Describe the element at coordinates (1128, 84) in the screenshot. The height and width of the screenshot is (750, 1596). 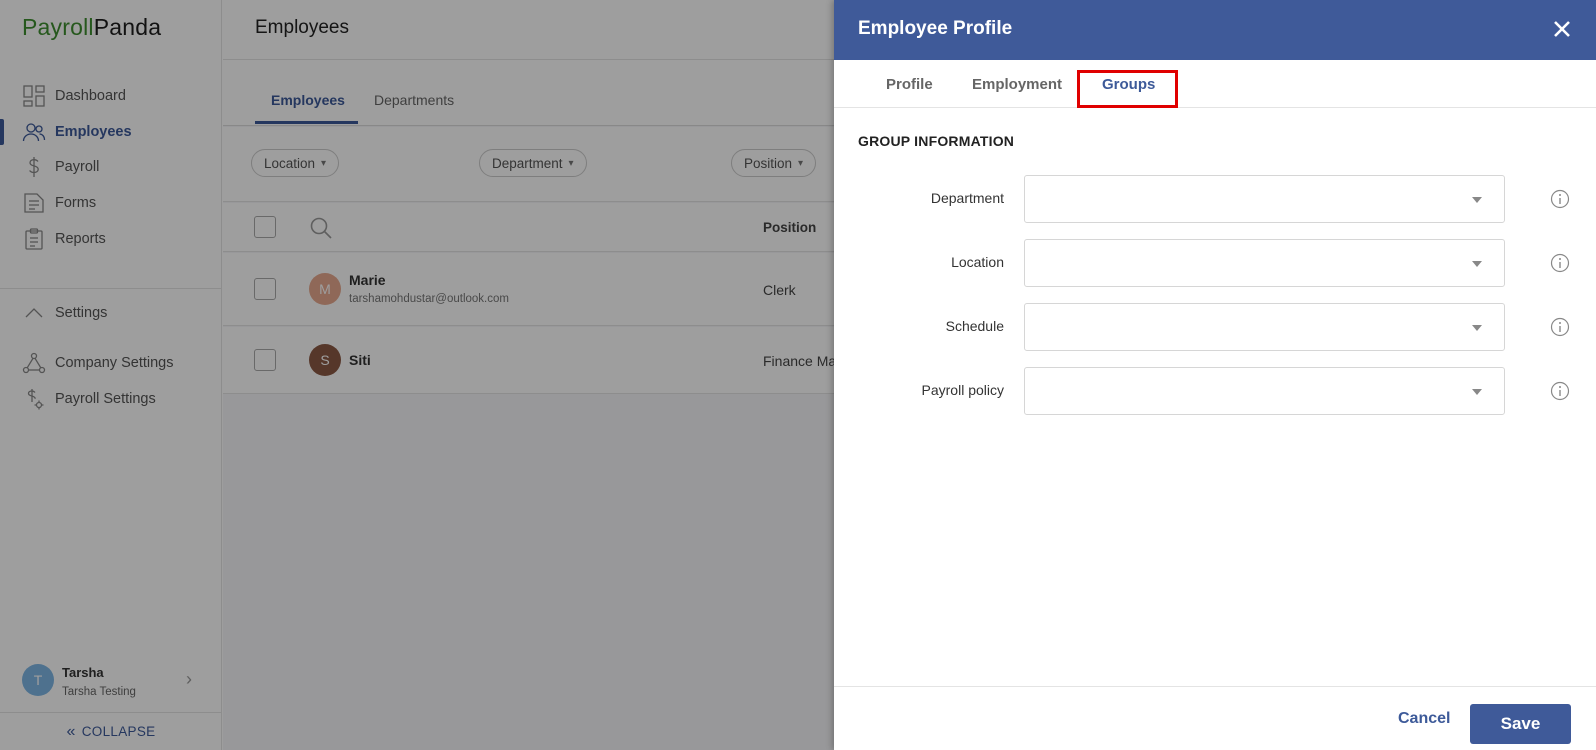
I see `tab-groups: Groups` at that location.